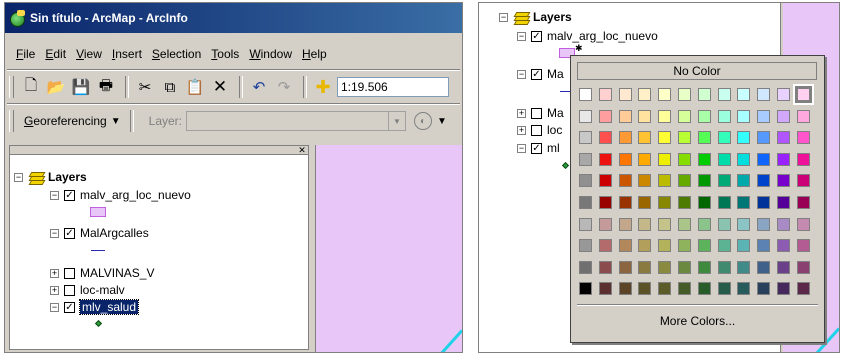  Describe the element at coordinates (396, 121) in the screenshot. I see `chevron-down-icon: ▼` at that location.